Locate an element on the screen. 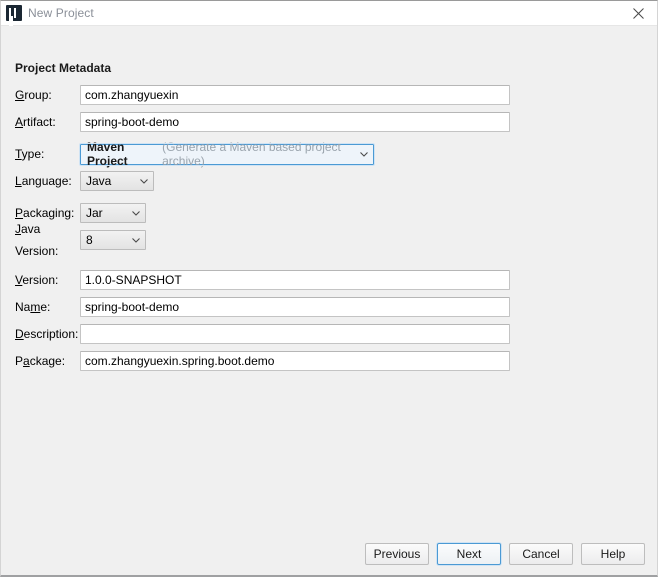 The image size is (658, 577). version-input is located at coordinates (295, 280).